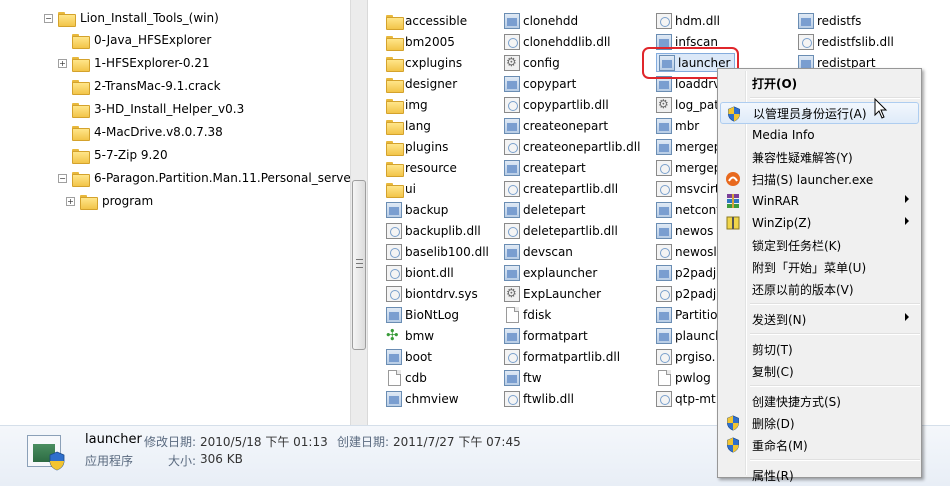  Describe the element at coordinates (540, 84) in the screenshot. I see `file-item: copypart` at that location.